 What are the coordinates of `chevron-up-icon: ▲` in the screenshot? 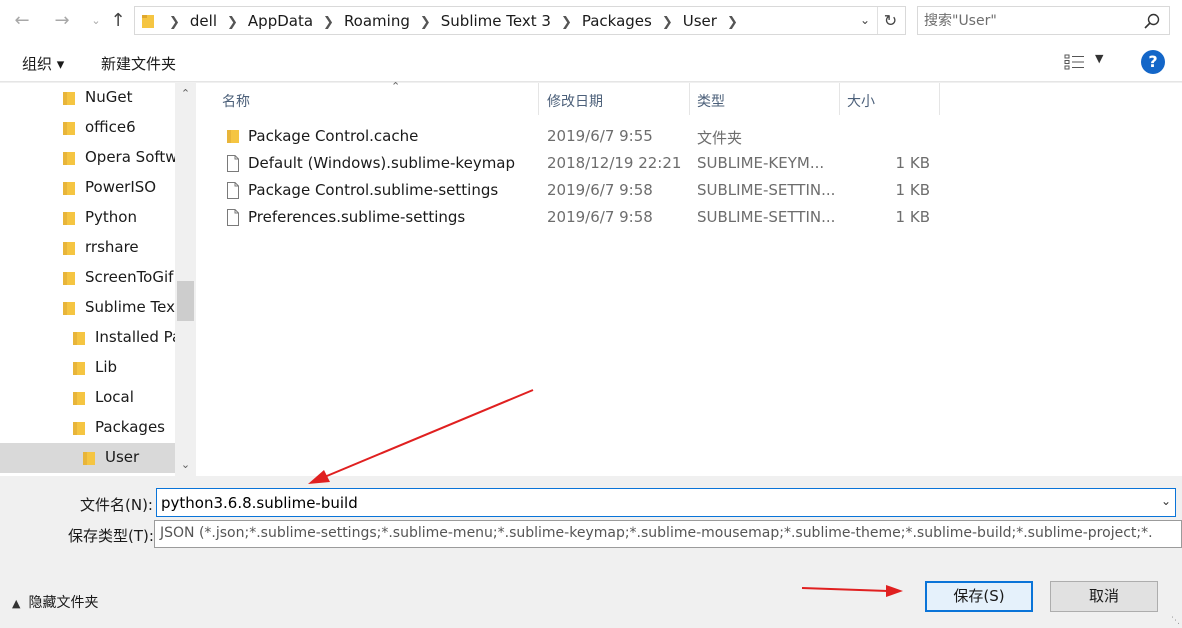 It's located at (16, 603).